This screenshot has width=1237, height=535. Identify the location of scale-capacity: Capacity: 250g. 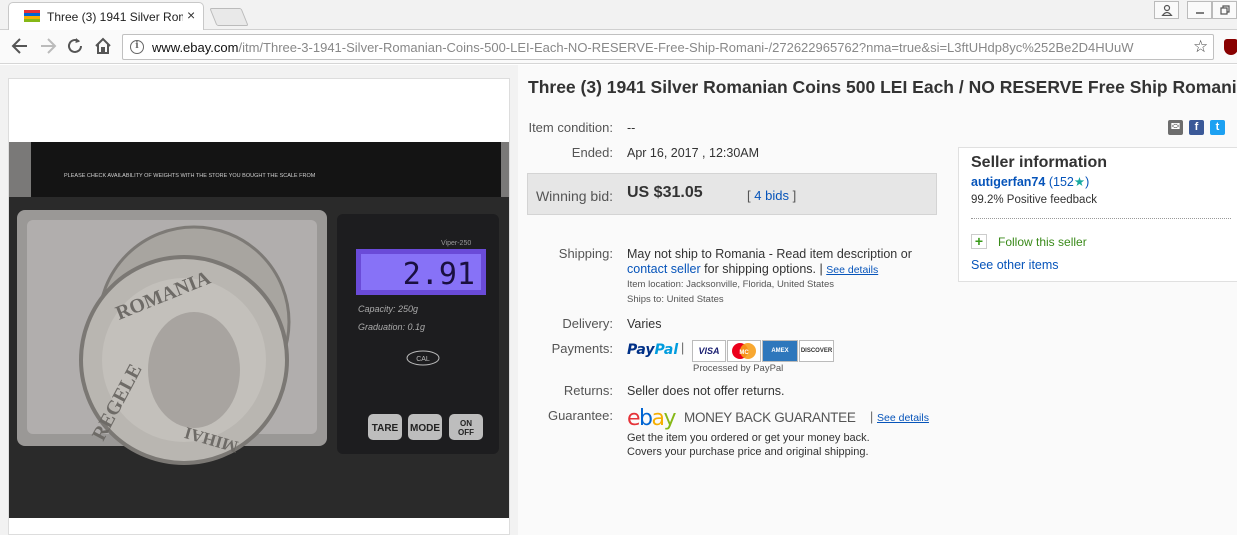
(388, 309).